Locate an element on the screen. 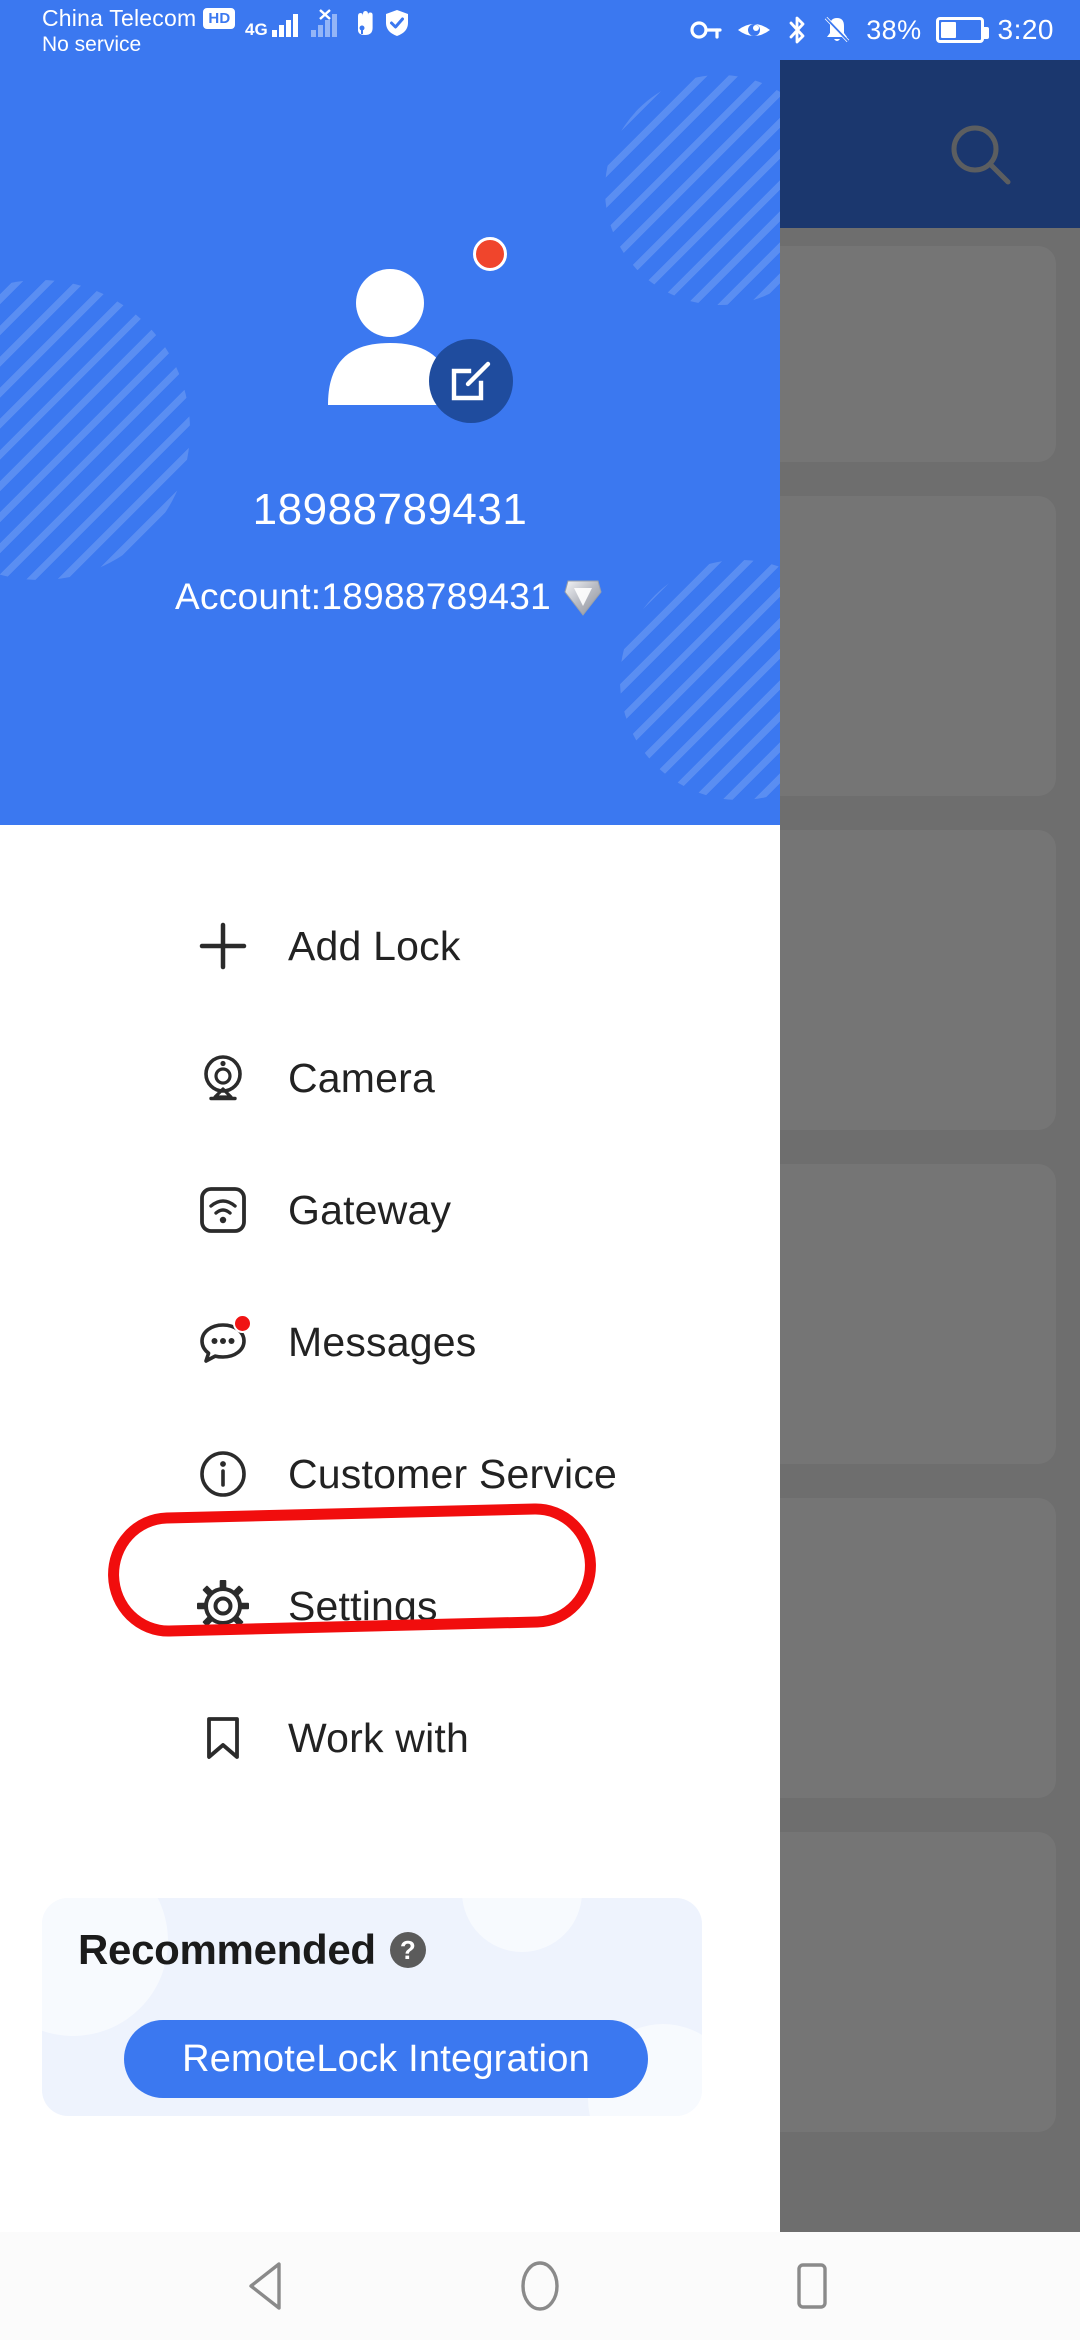 This screenshot has height=2340, width=1080. menu-item-label: Gateway is located at coordinates (370, 1209).